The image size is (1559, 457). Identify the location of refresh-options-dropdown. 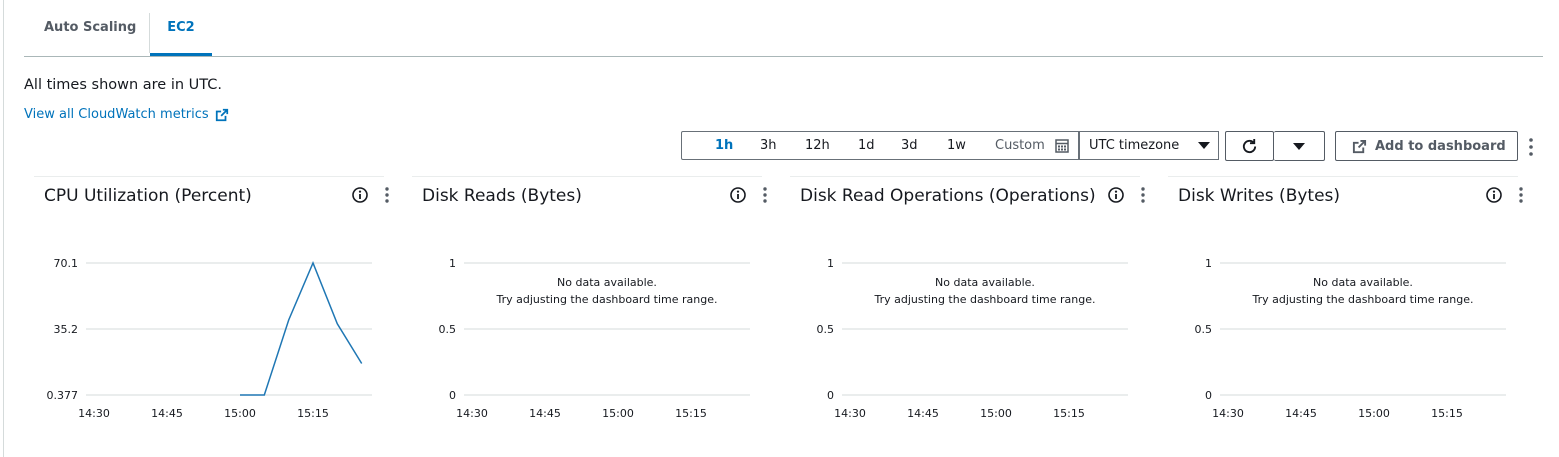
(1299, 146).